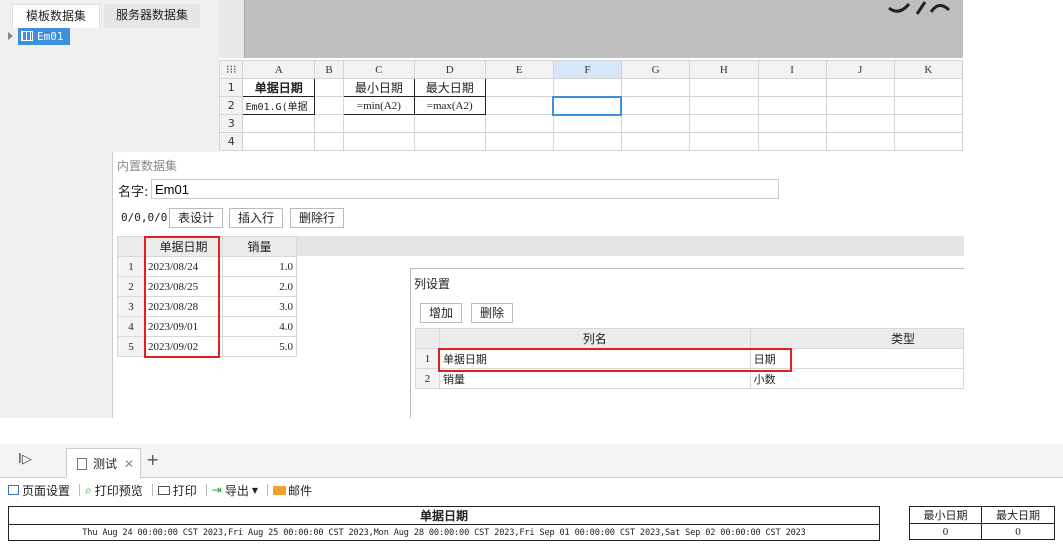  I want to click on col-header-c: C, so click(379, 69).